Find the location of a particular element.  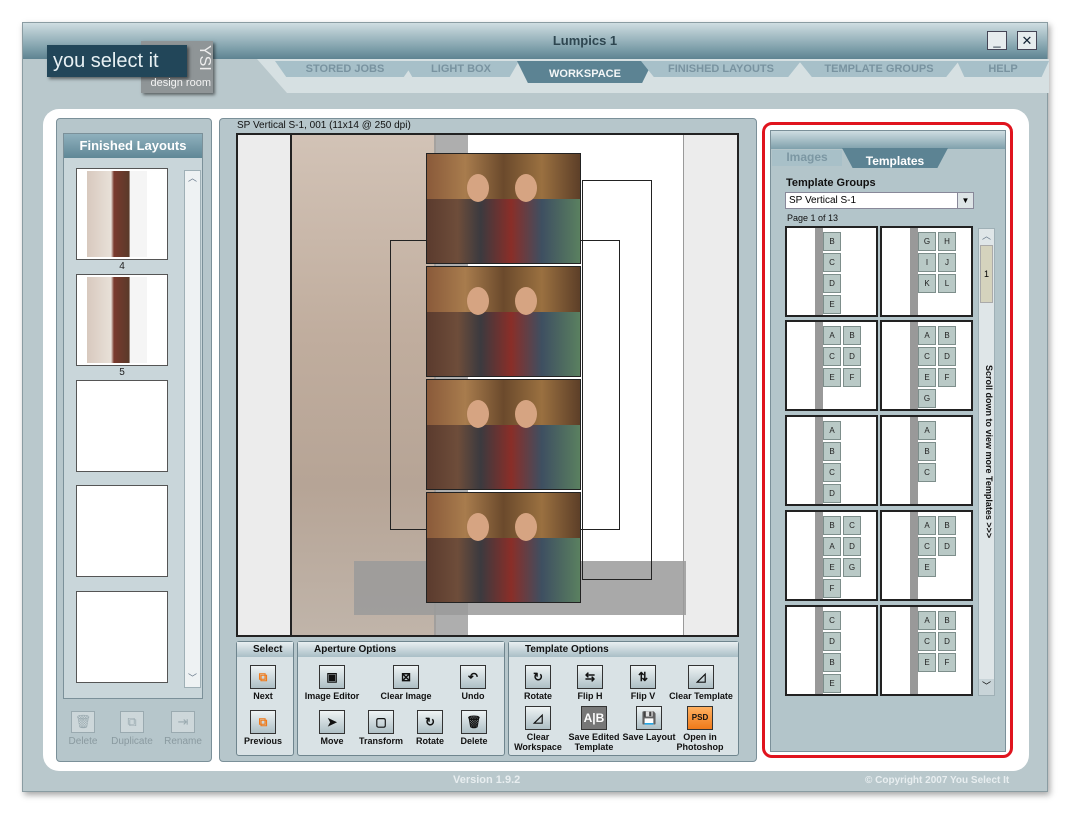

template-thumb: ABCDE is located at coordinates (926, 555).